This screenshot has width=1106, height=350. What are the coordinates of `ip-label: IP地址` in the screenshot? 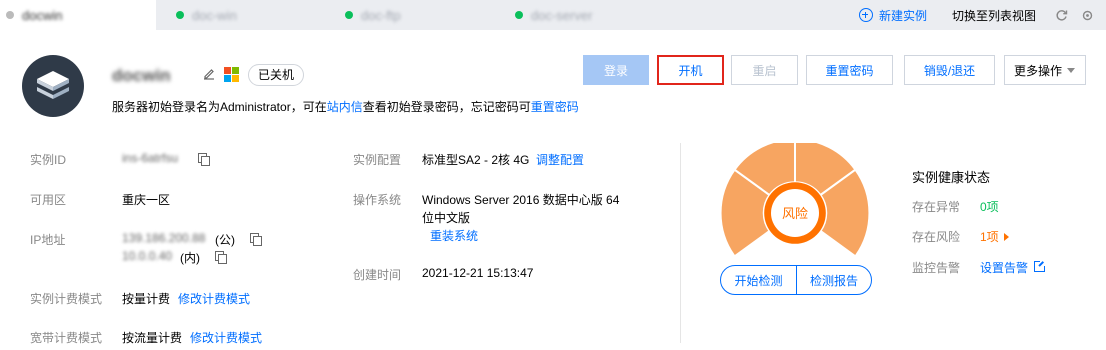 It's located at (48, 240).